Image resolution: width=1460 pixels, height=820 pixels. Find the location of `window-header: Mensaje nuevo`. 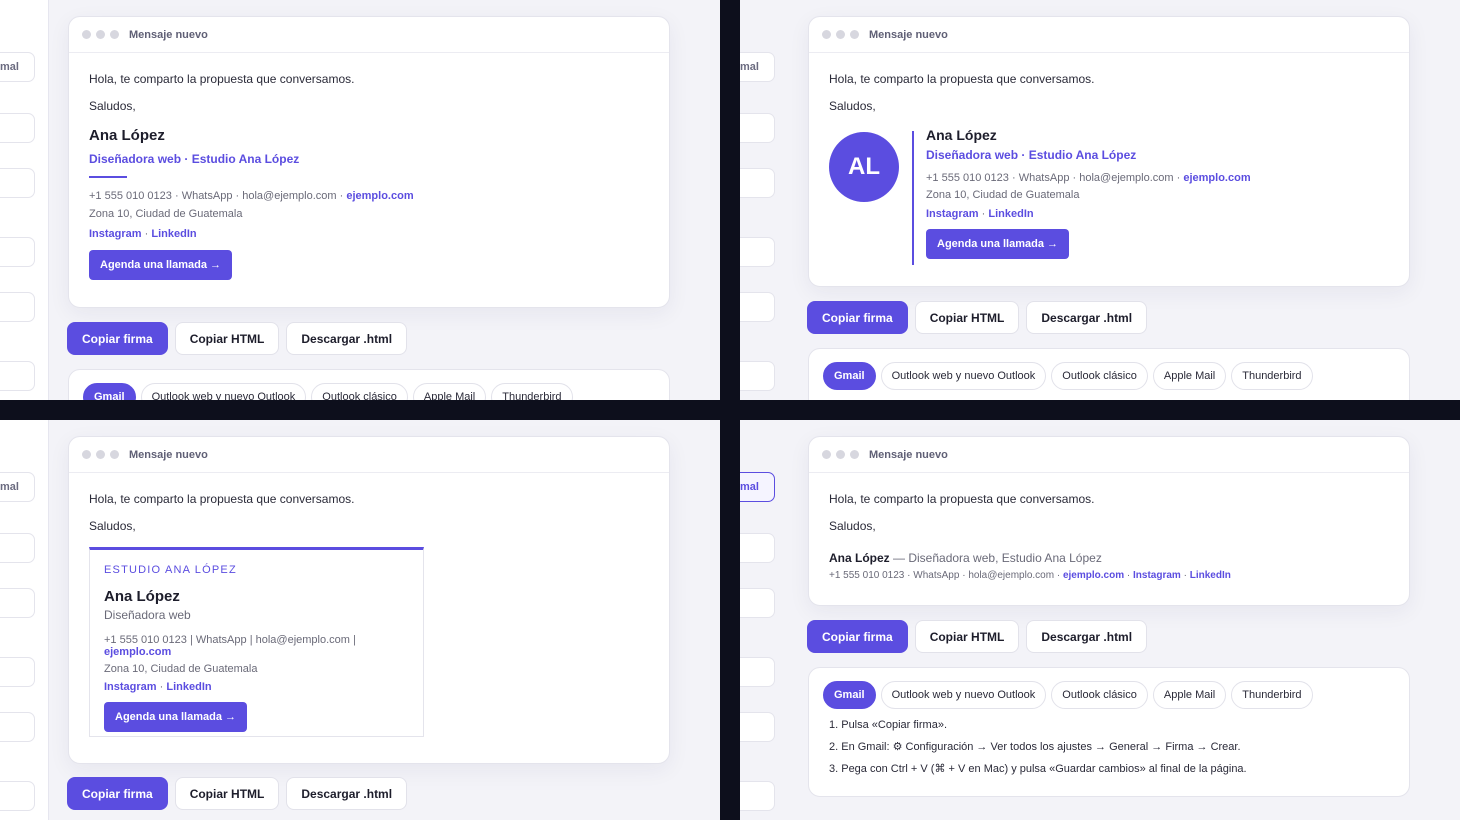

window-header: Mensaje nuevo is located at coordinates (1109, 35).